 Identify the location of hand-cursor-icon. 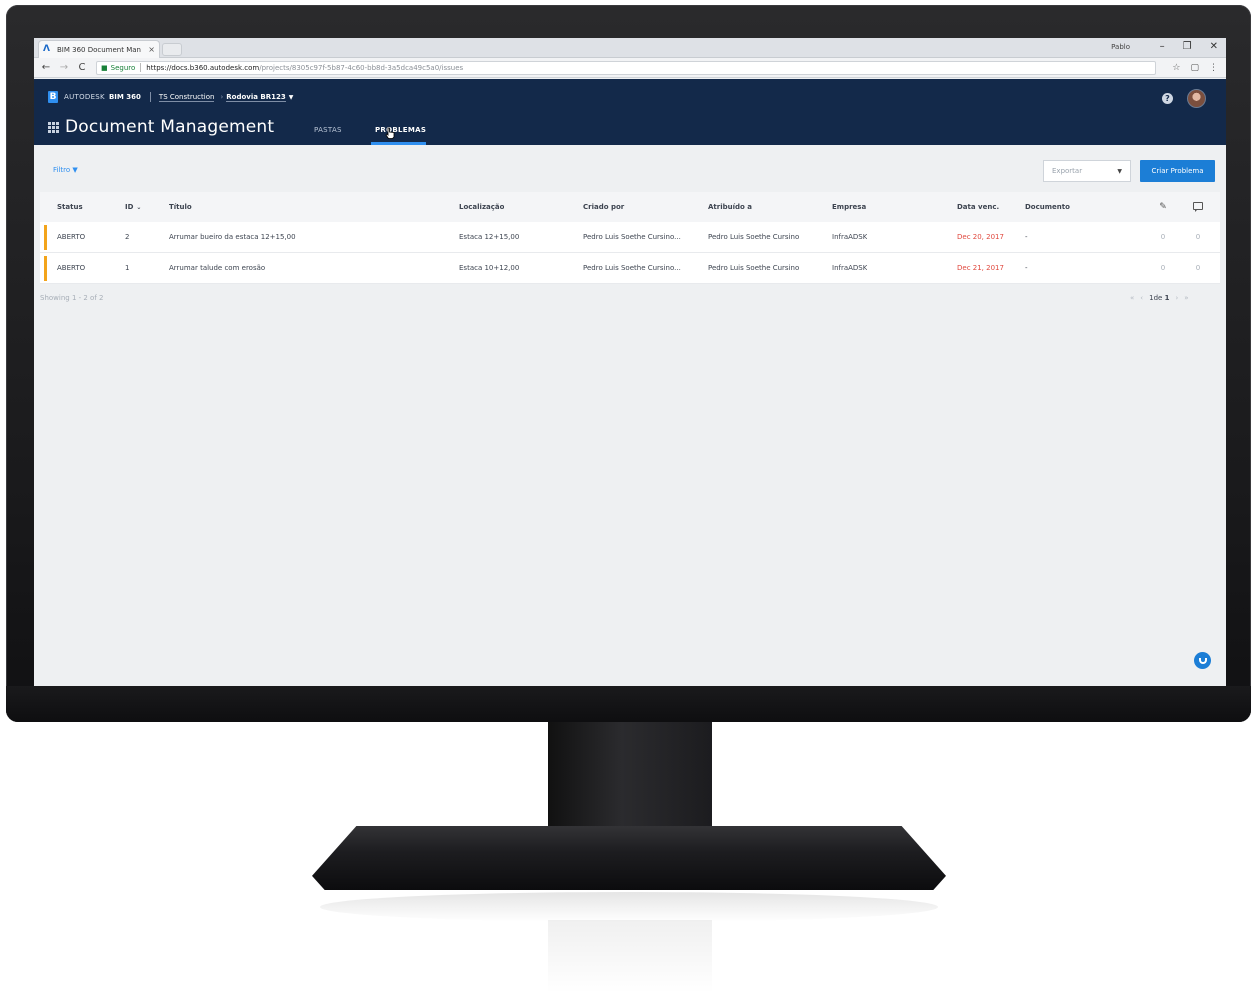
(390, 133).